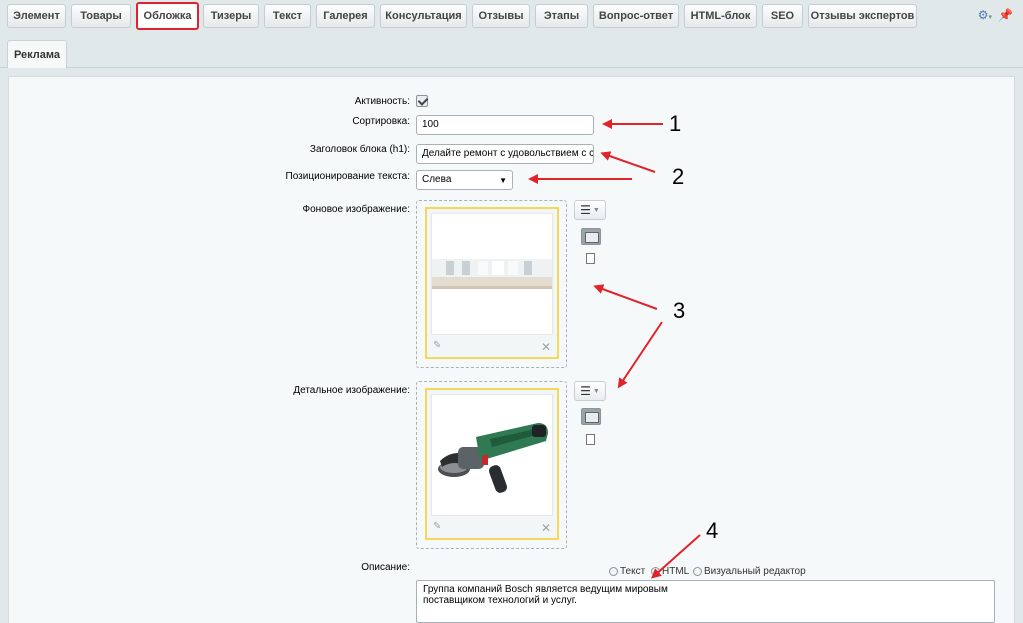 The width and height of the screenshot is (1023, 623). Describe the element at coordinates (385, 567) in the screenshot. I see `description-label: Описание:` at that location.